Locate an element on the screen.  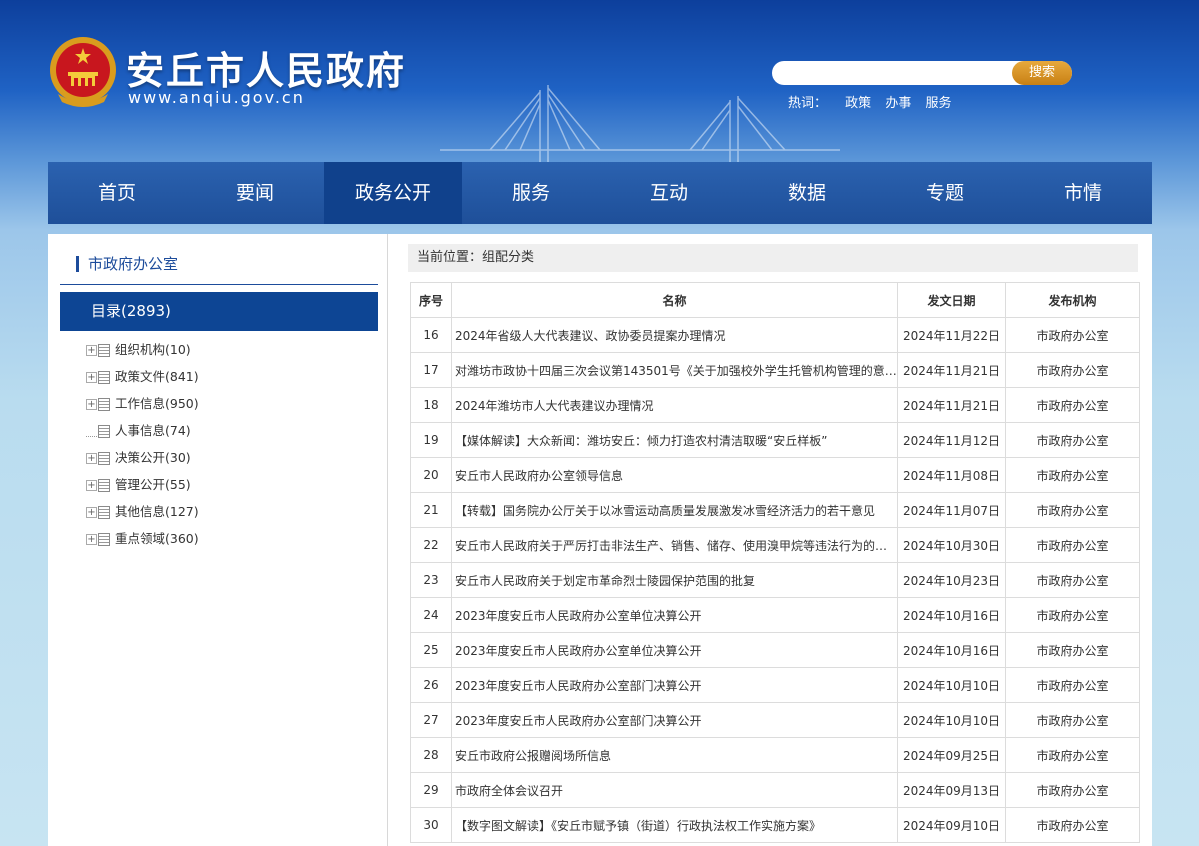
tree-item: + 管理公开(55) is located at coordinates (142, 489).